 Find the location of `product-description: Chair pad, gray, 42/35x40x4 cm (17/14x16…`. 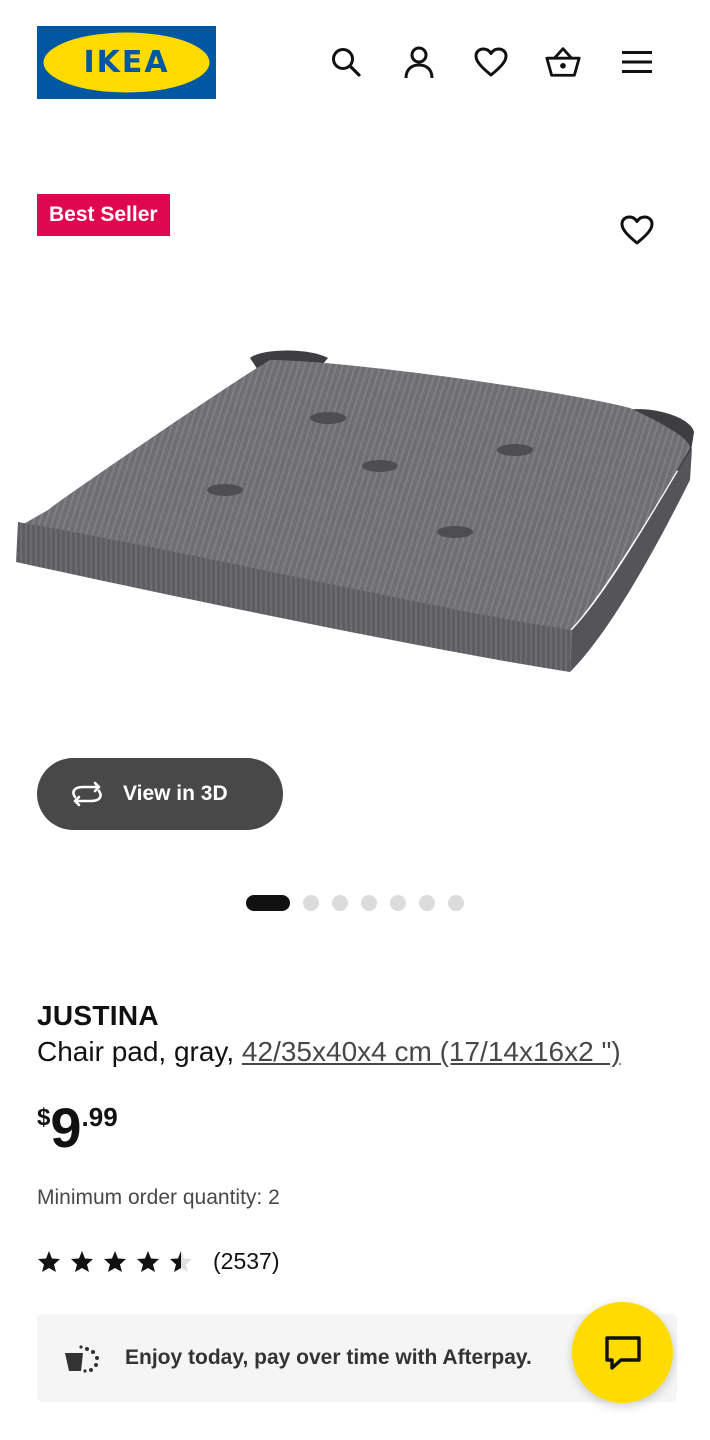

product-description: Chair pad, gray, 42/35x40x4 cm (17/14x16… is located at coordinates (329, 1052).